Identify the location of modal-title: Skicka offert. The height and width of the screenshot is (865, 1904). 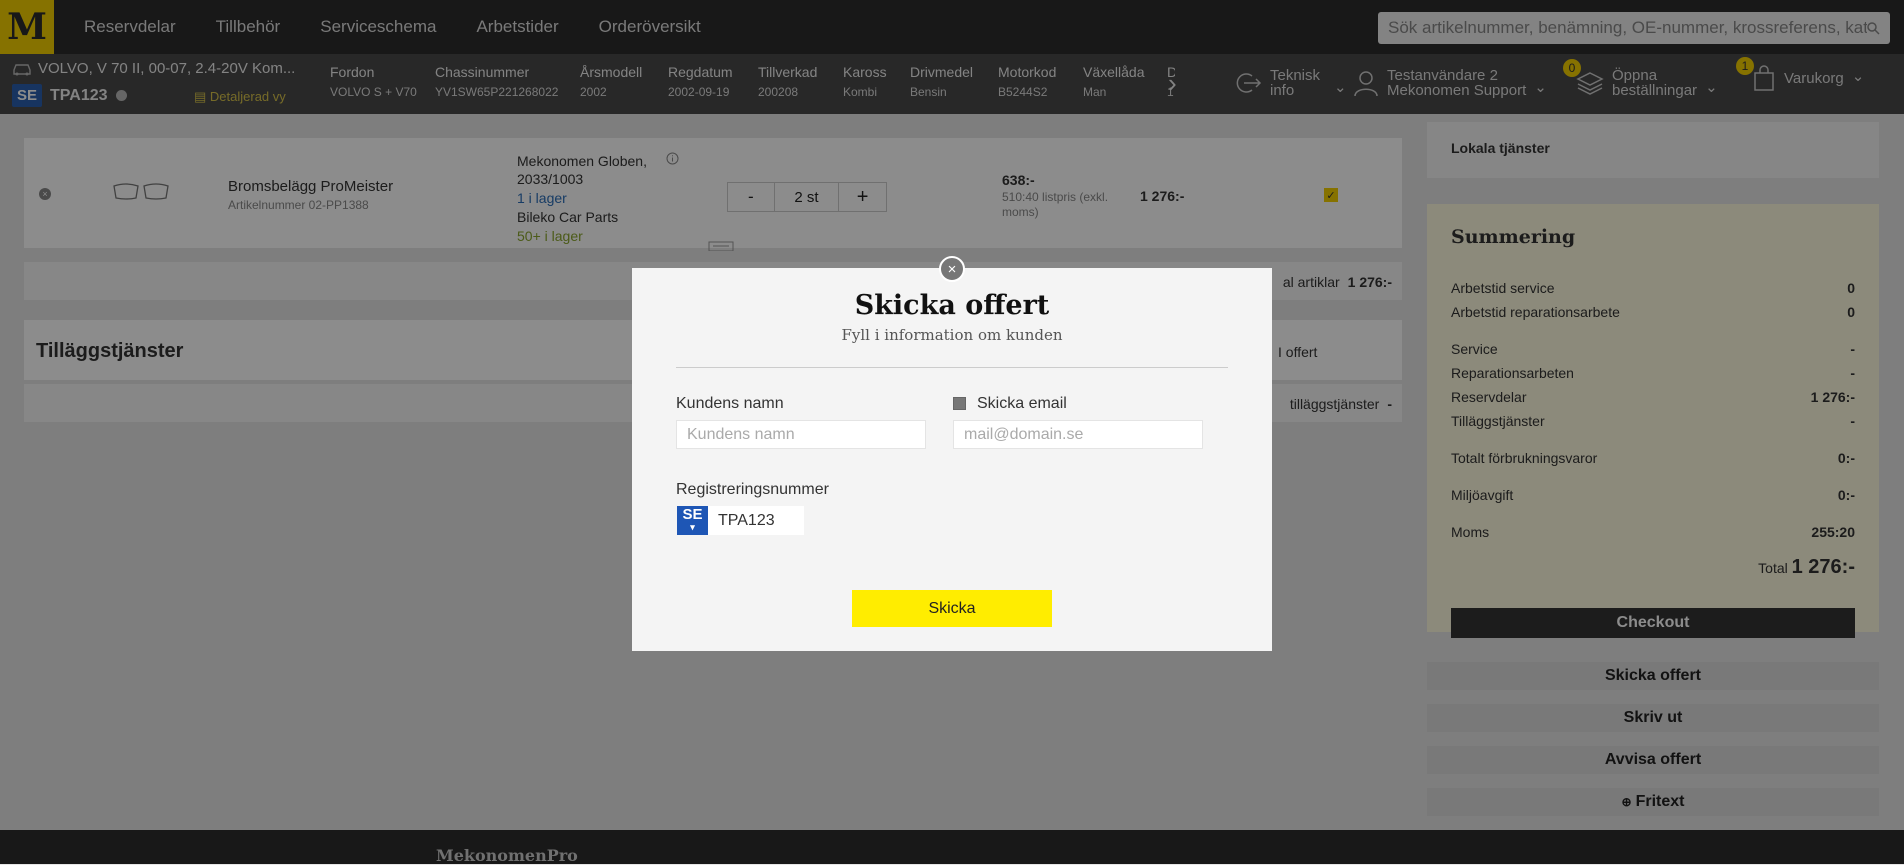
(952, 305).